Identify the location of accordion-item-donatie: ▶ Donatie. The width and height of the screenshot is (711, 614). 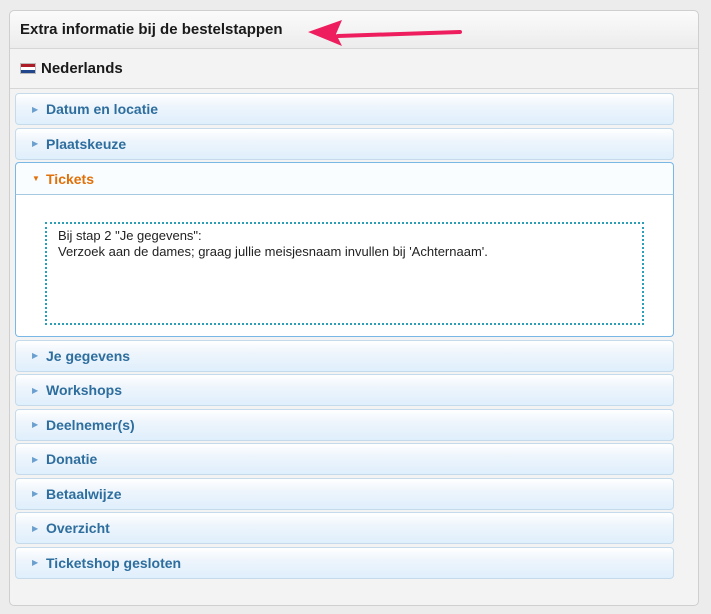
(344, 459).